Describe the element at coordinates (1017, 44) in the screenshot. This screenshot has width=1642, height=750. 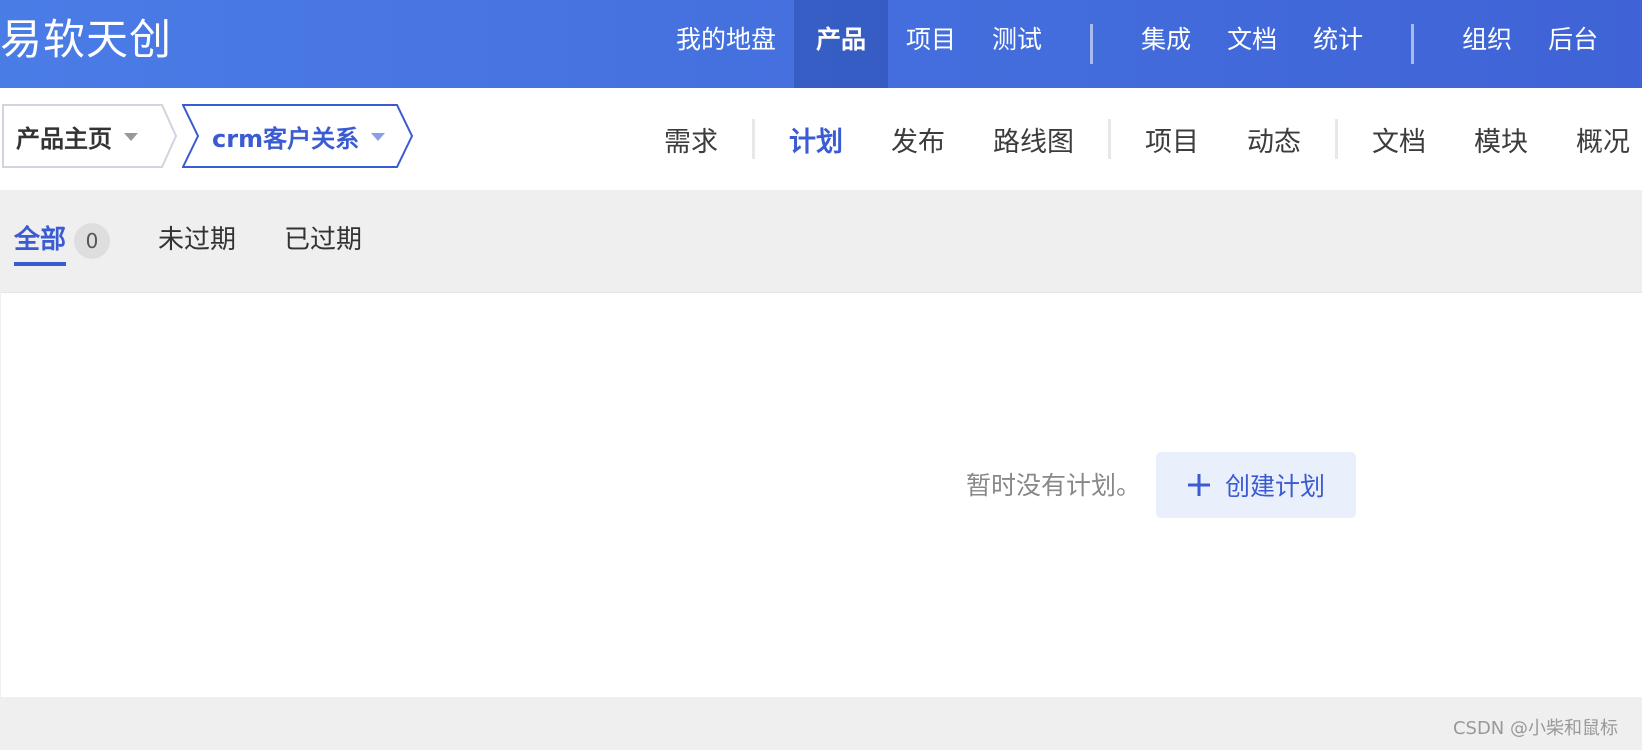
I see `top-nav-item-test: 测试` at that location.